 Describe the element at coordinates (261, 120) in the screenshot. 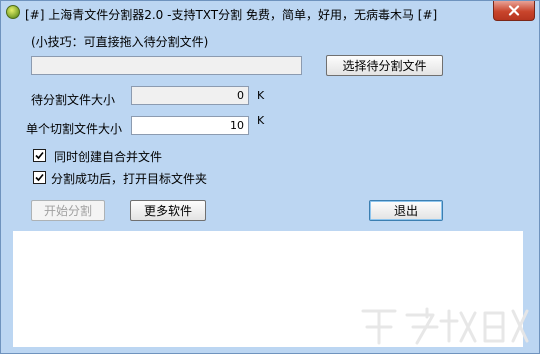

I see `chunk-size-unit: K` at that location.